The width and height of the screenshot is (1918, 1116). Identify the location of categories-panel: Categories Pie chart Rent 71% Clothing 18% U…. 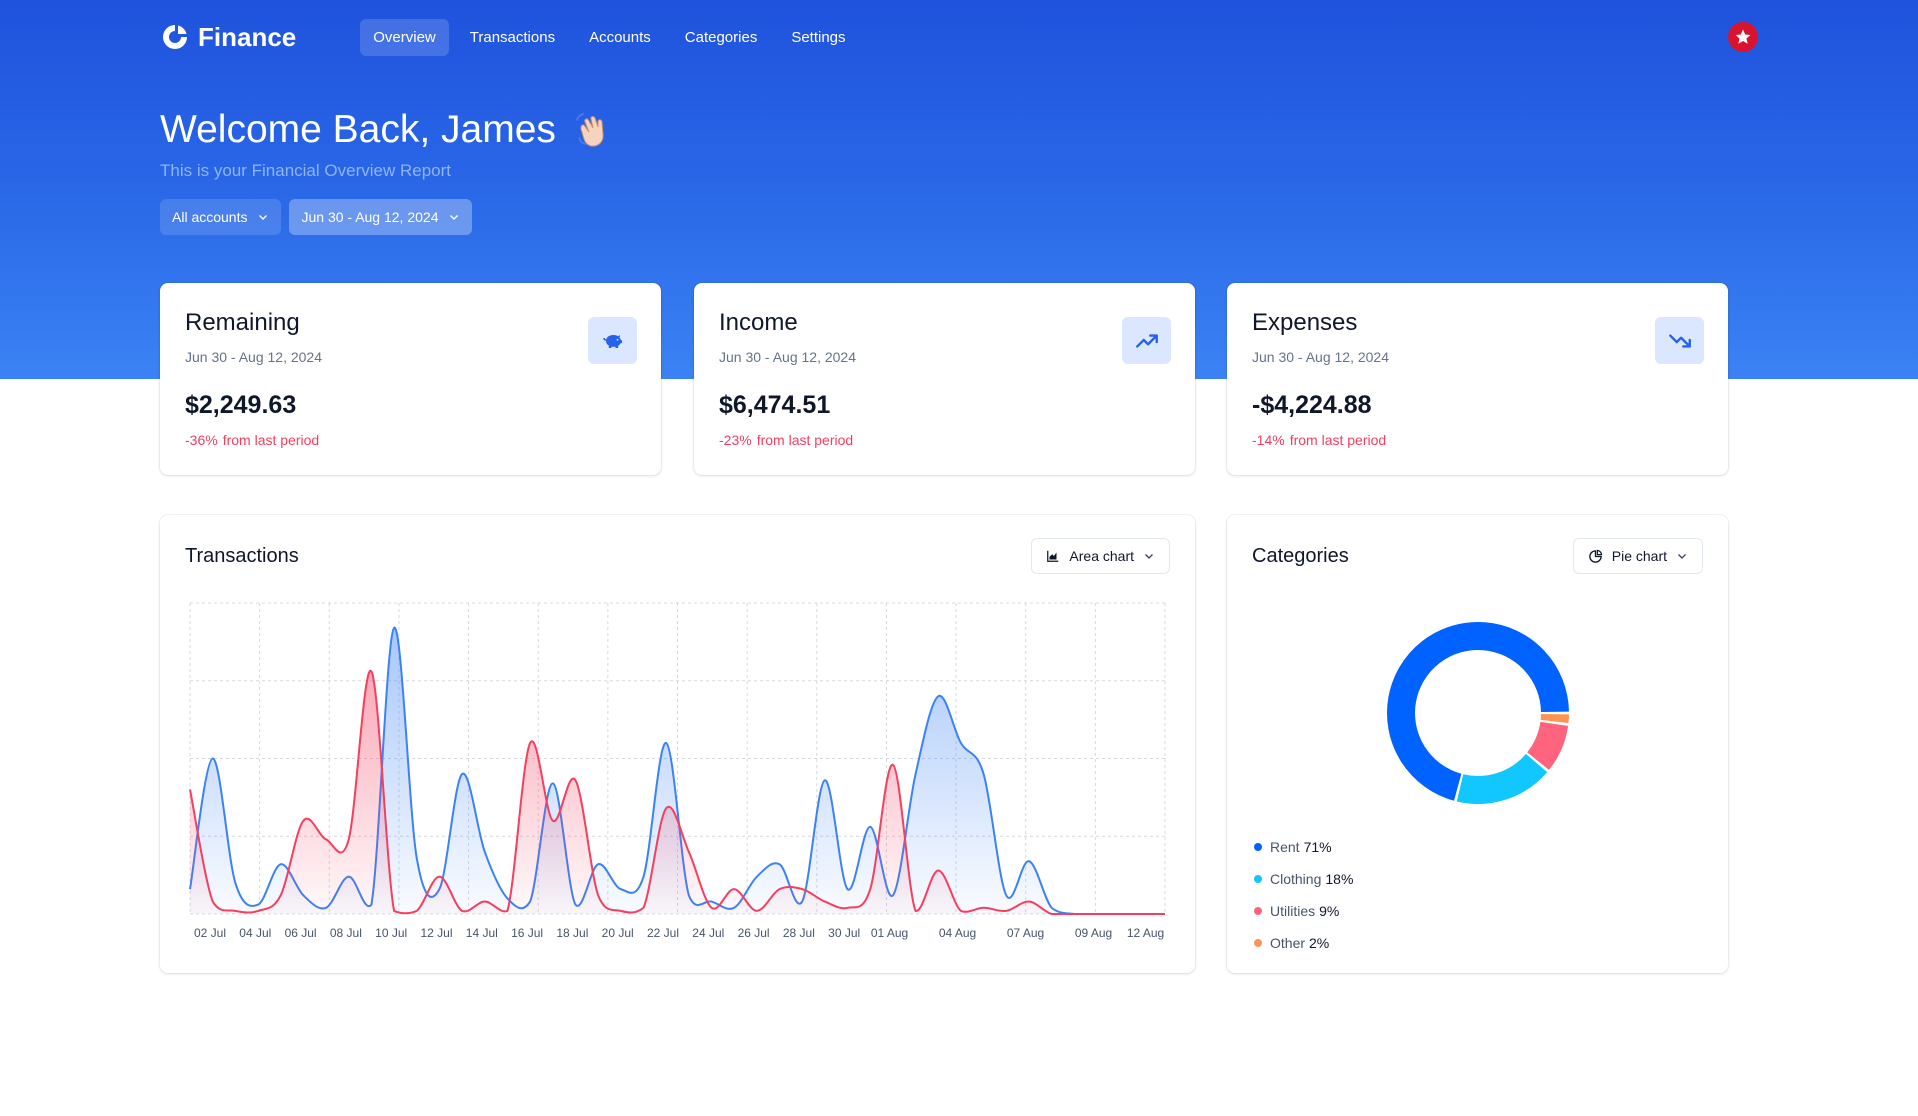
(1477, 744).